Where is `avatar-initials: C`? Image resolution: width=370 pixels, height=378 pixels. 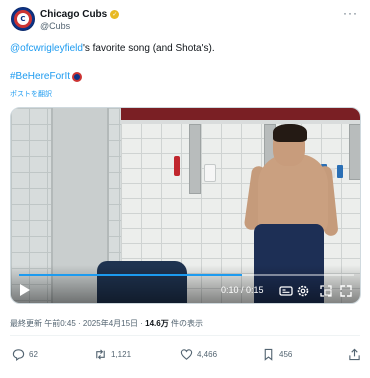 avatar-initials: C is located at coordinates (23, 18).